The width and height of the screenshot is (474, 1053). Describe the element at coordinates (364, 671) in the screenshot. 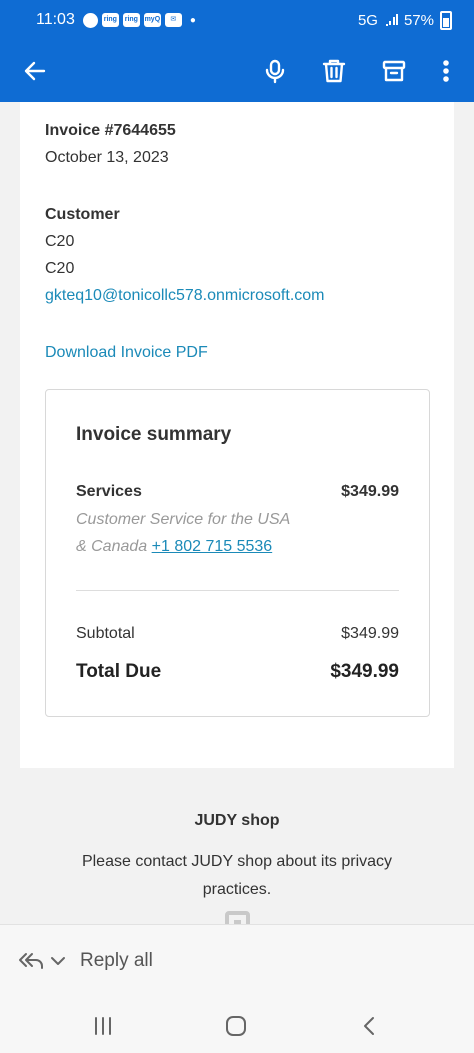

I see `total-due-value: $349.99` at that location.